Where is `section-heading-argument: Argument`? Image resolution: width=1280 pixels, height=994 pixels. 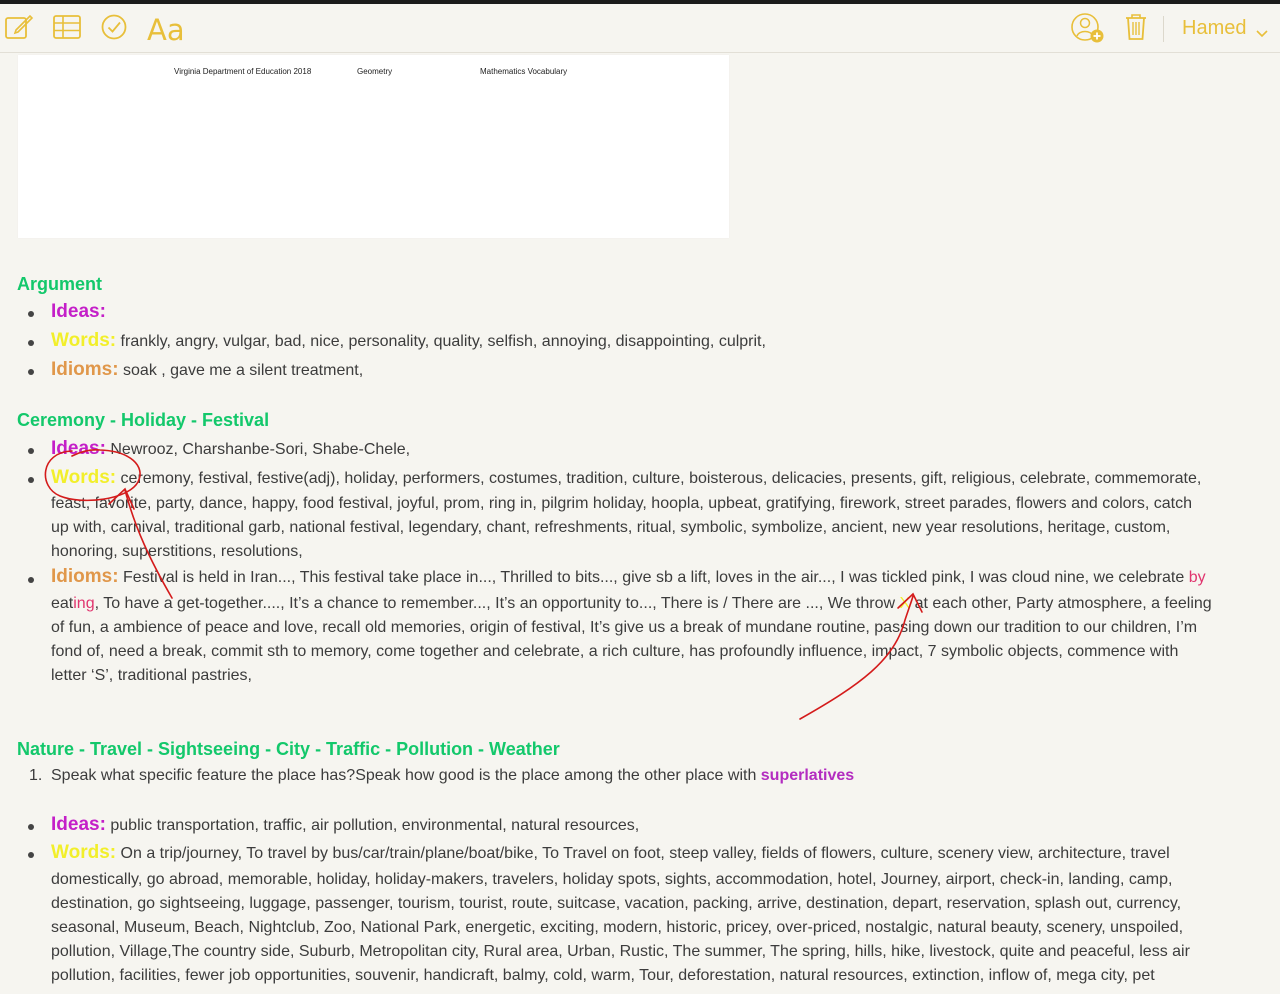 section-heading-argument: Argument is located at coordinates (59, 284).